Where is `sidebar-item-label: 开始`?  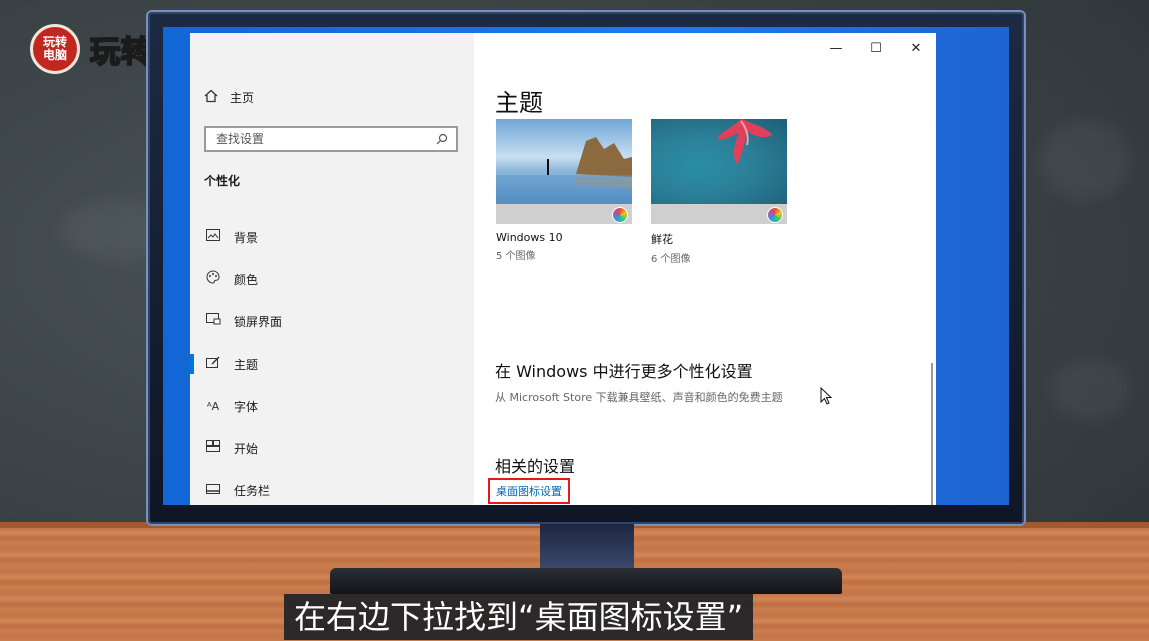 sidebar-item-label: 开始 is located at coordinates (246, 448).